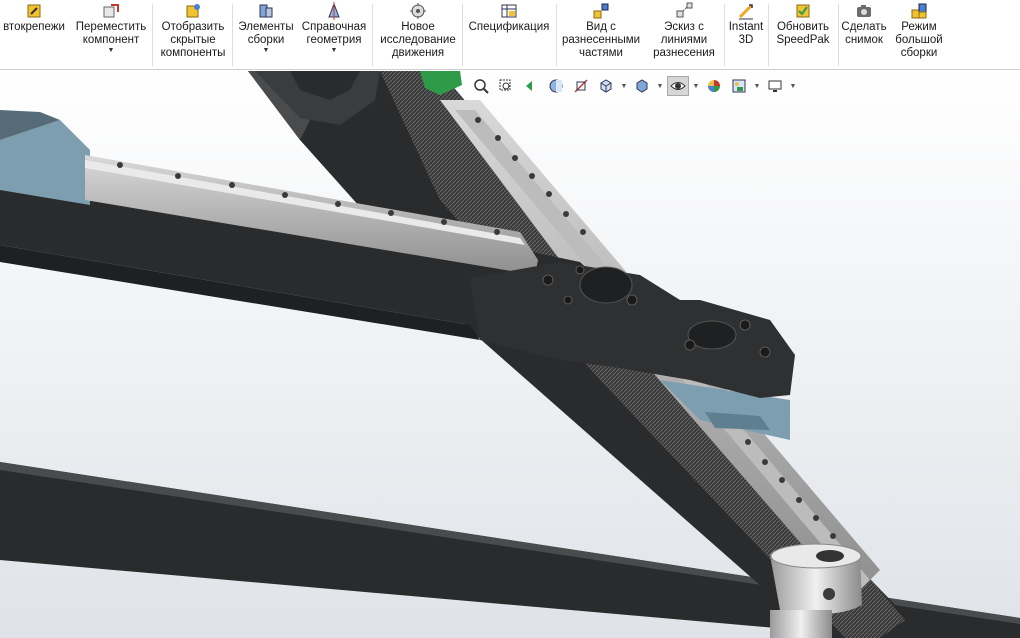  What do you see at coordinates (746, 11) in the screenshot?
I see `instant3d-icon` at bounding box center [746, 11].